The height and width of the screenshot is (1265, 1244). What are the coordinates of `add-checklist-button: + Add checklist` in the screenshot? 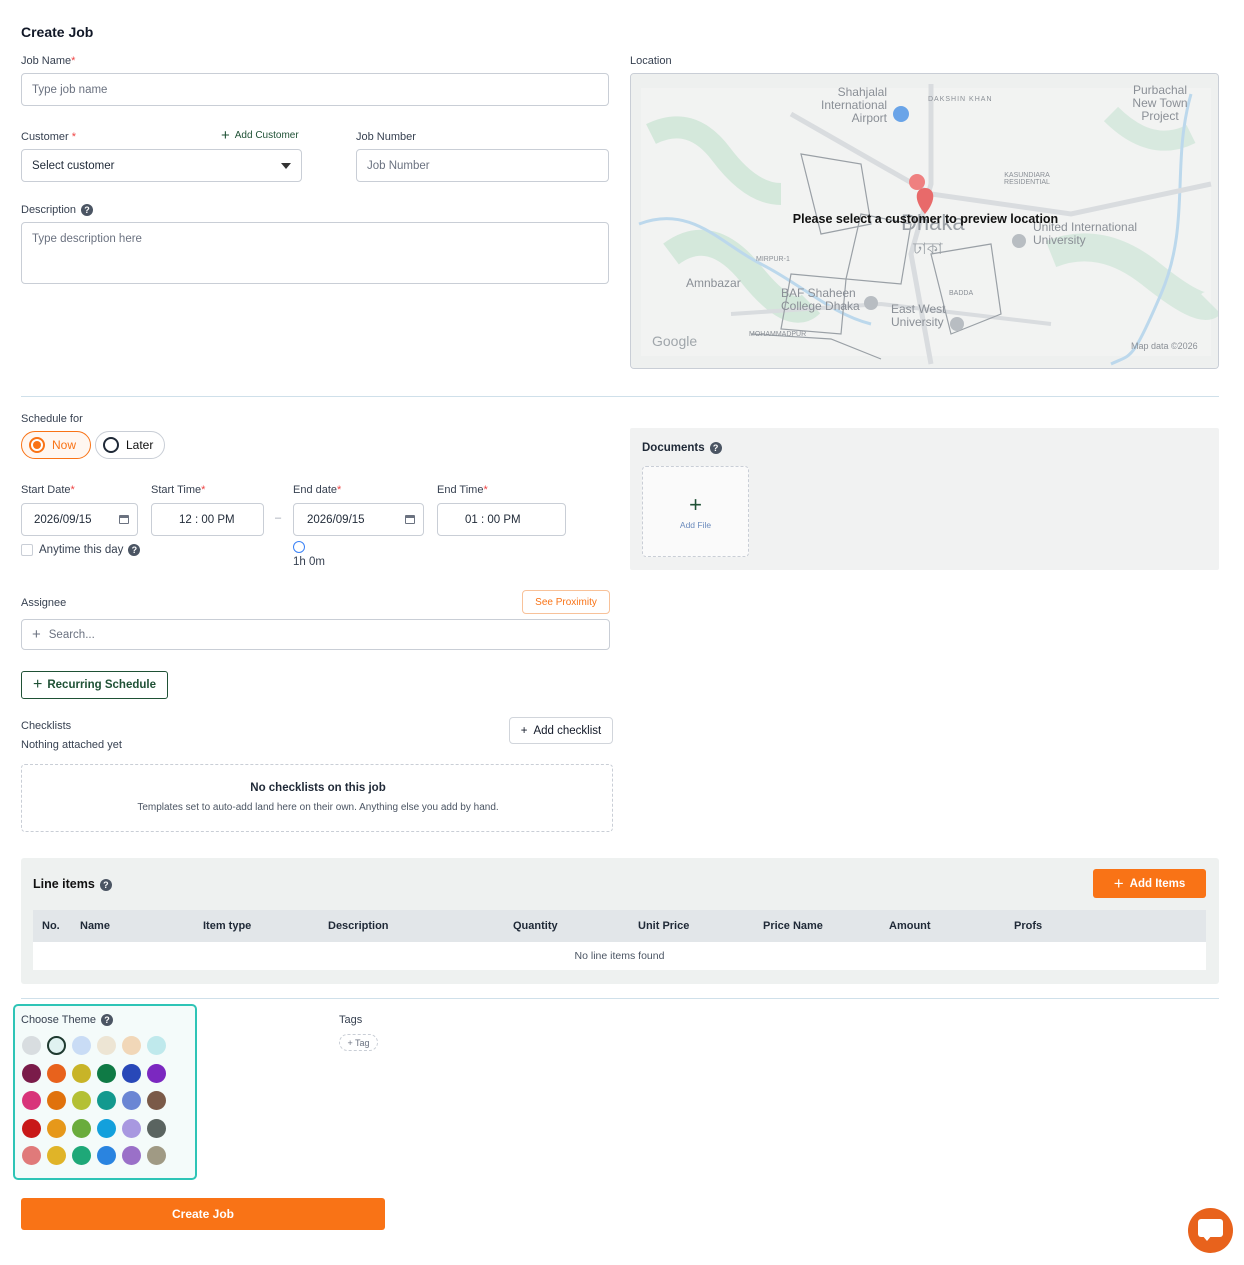 It's located at (561, 730).